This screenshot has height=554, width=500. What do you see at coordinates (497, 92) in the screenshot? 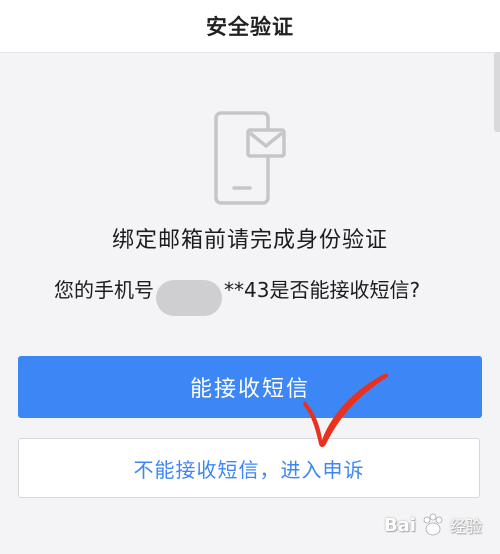
I see `scrollbar` at bounding box center [497, 92].